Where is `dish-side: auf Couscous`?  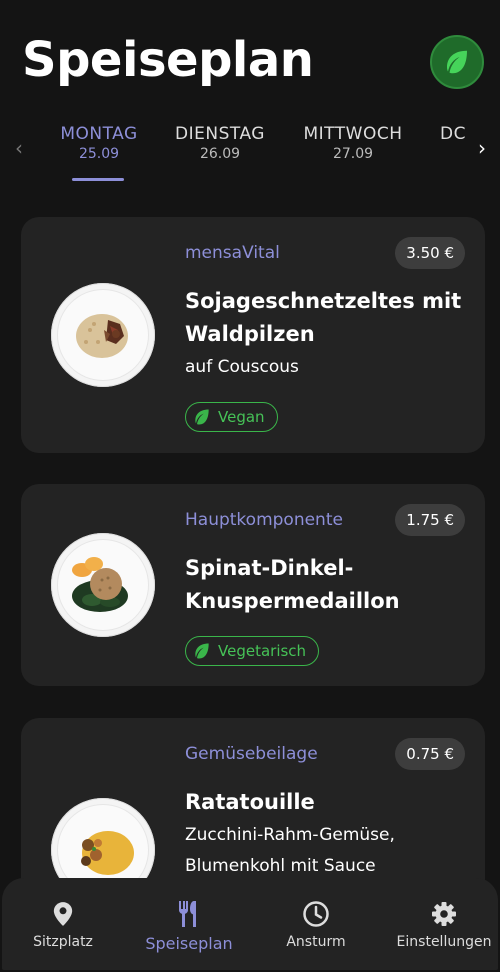 dish-side: auf Couscous is located at coordinates (242, 367).